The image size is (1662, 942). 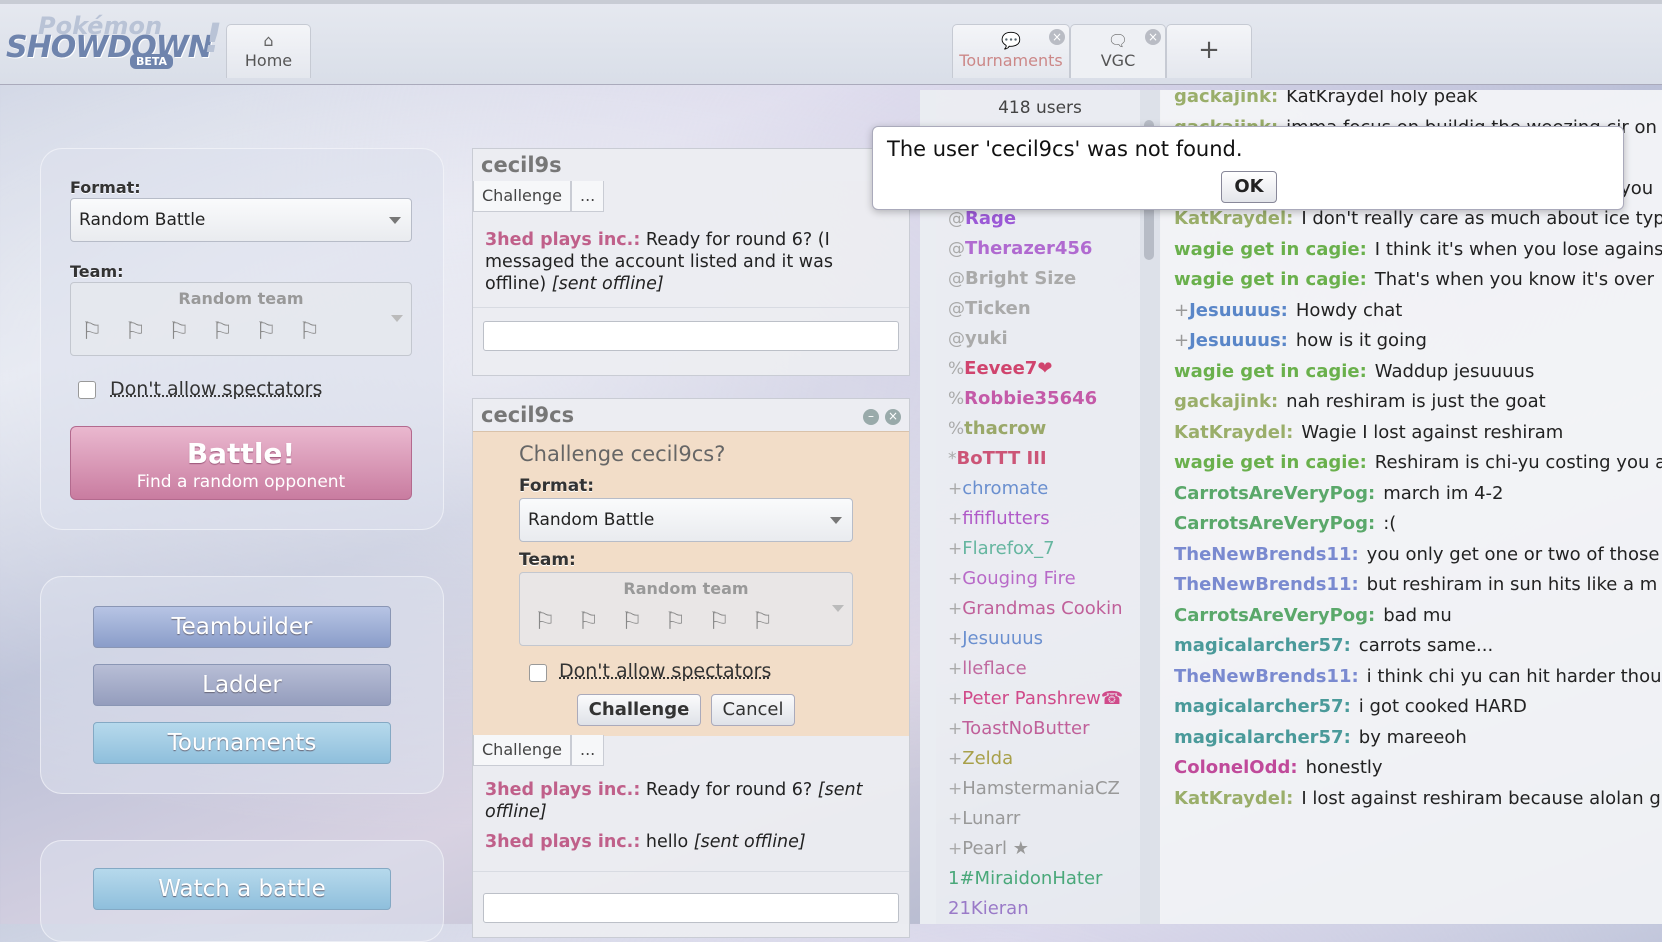 What do you see at coordinates (242, 889) in the screenshot?
I see `watch-battle-button: Watch a battle` at bounding box center [242, 889].